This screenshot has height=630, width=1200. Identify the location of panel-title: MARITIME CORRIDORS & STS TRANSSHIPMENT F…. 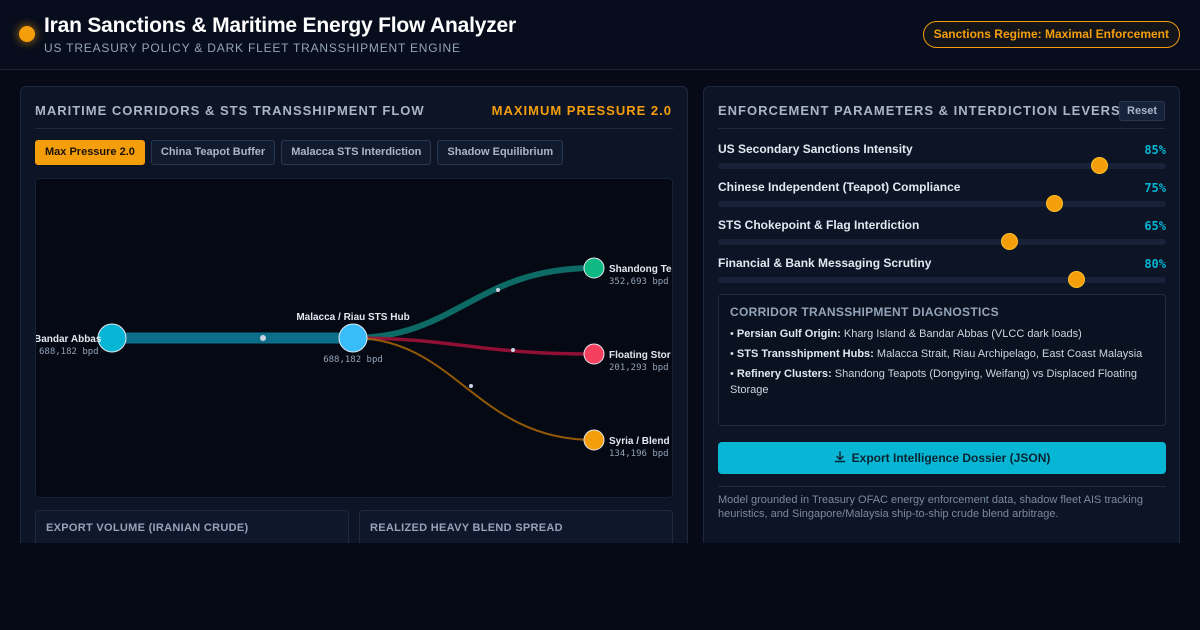
(230, 110).